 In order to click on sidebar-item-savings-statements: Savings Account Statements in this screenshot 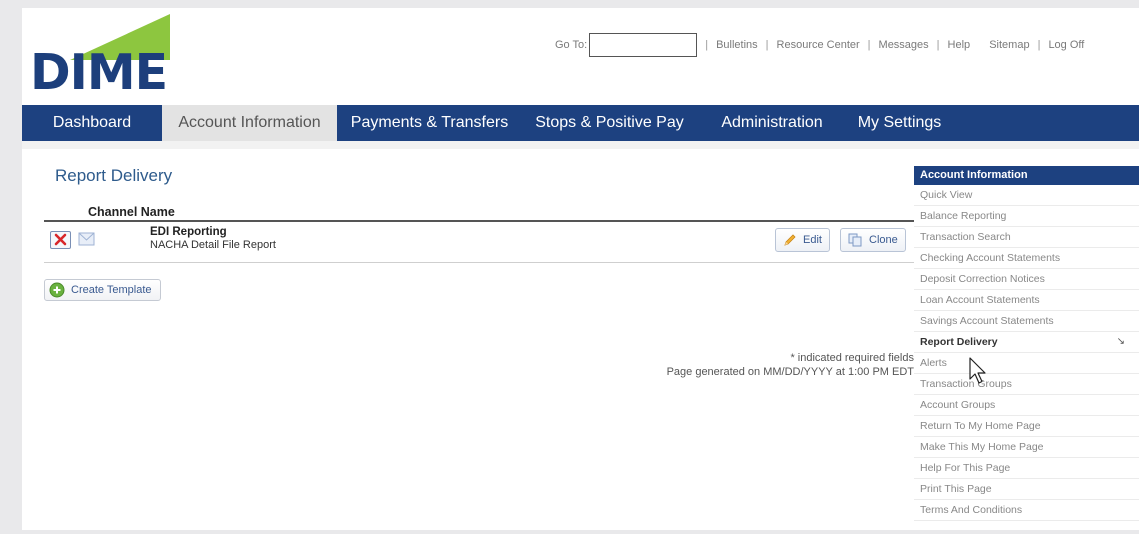, I will do `click(1026, 321)`.